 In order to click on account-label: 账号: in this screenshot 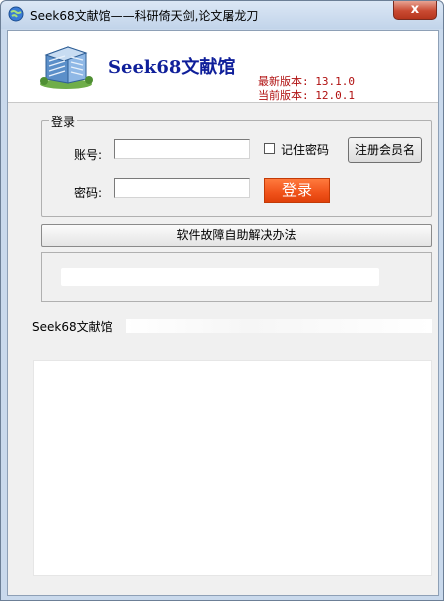, I will do `click(88, 155)`.